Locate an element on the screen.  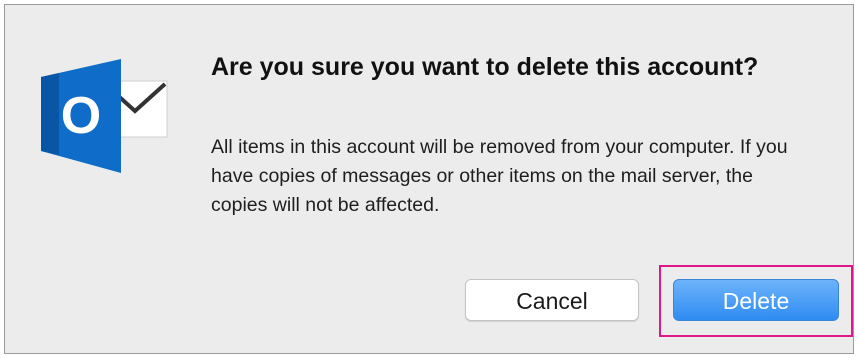
delete-button: Delete is located at coordinates (756, 300).